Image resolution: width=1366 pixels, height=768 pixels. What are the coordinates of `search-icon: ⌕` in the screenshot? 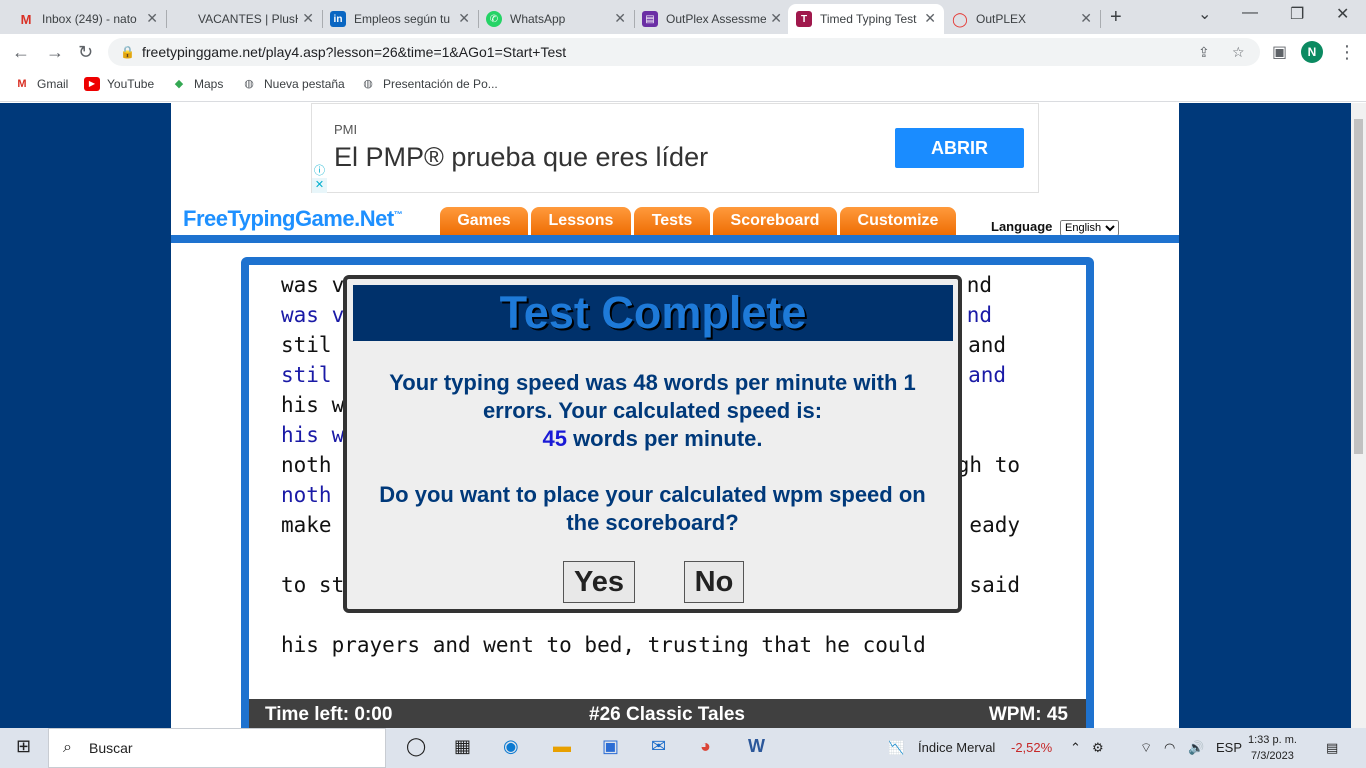 It's located at (67, 747).